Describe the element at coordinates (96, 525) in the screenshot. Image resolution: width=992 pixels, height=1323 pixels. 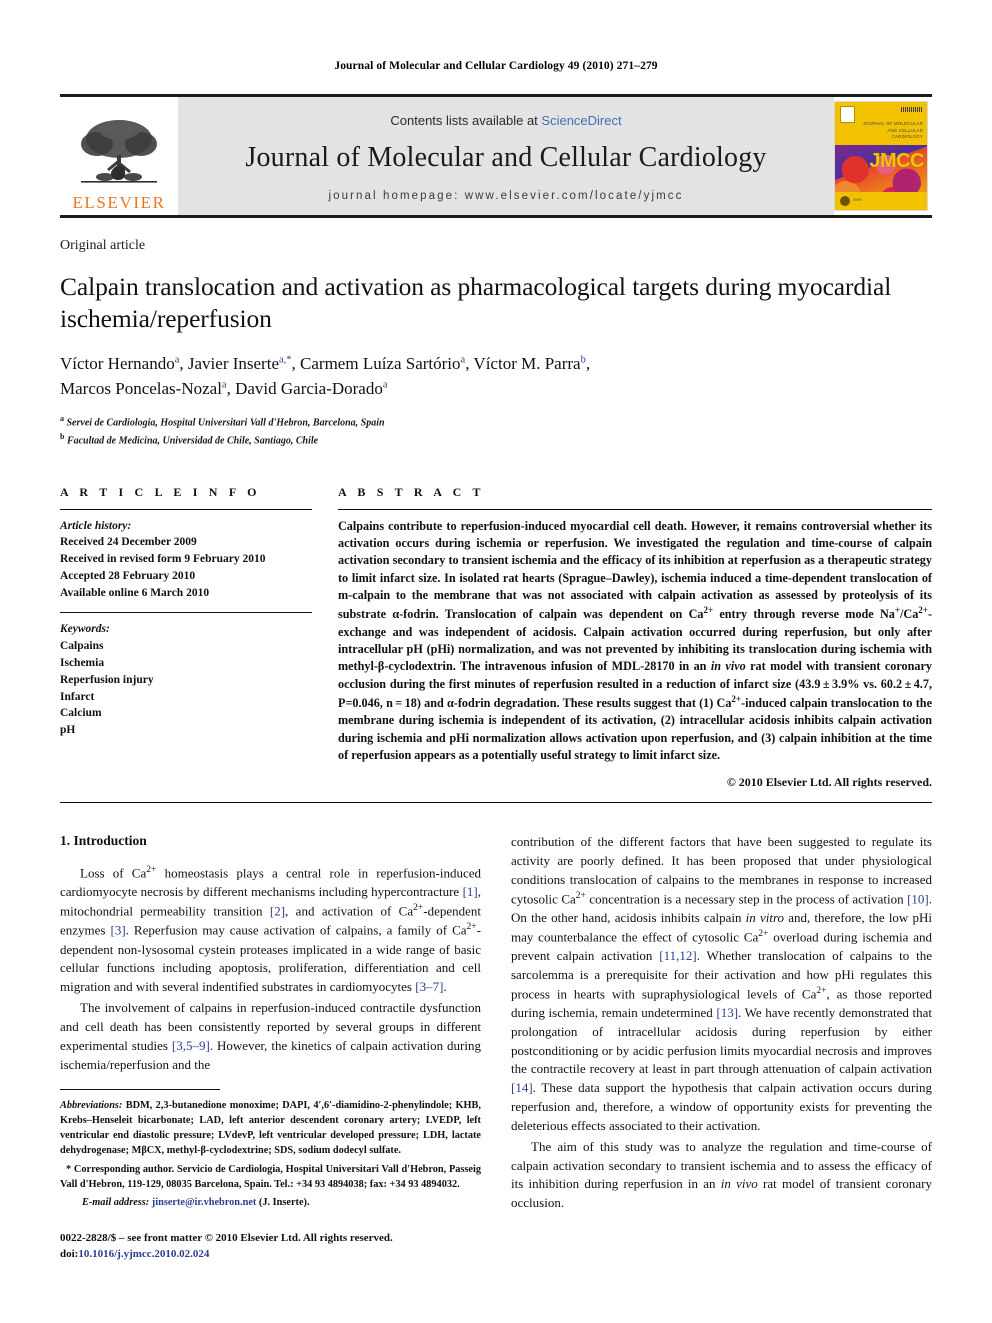
I see `article-history-label: Article history:` at that location.